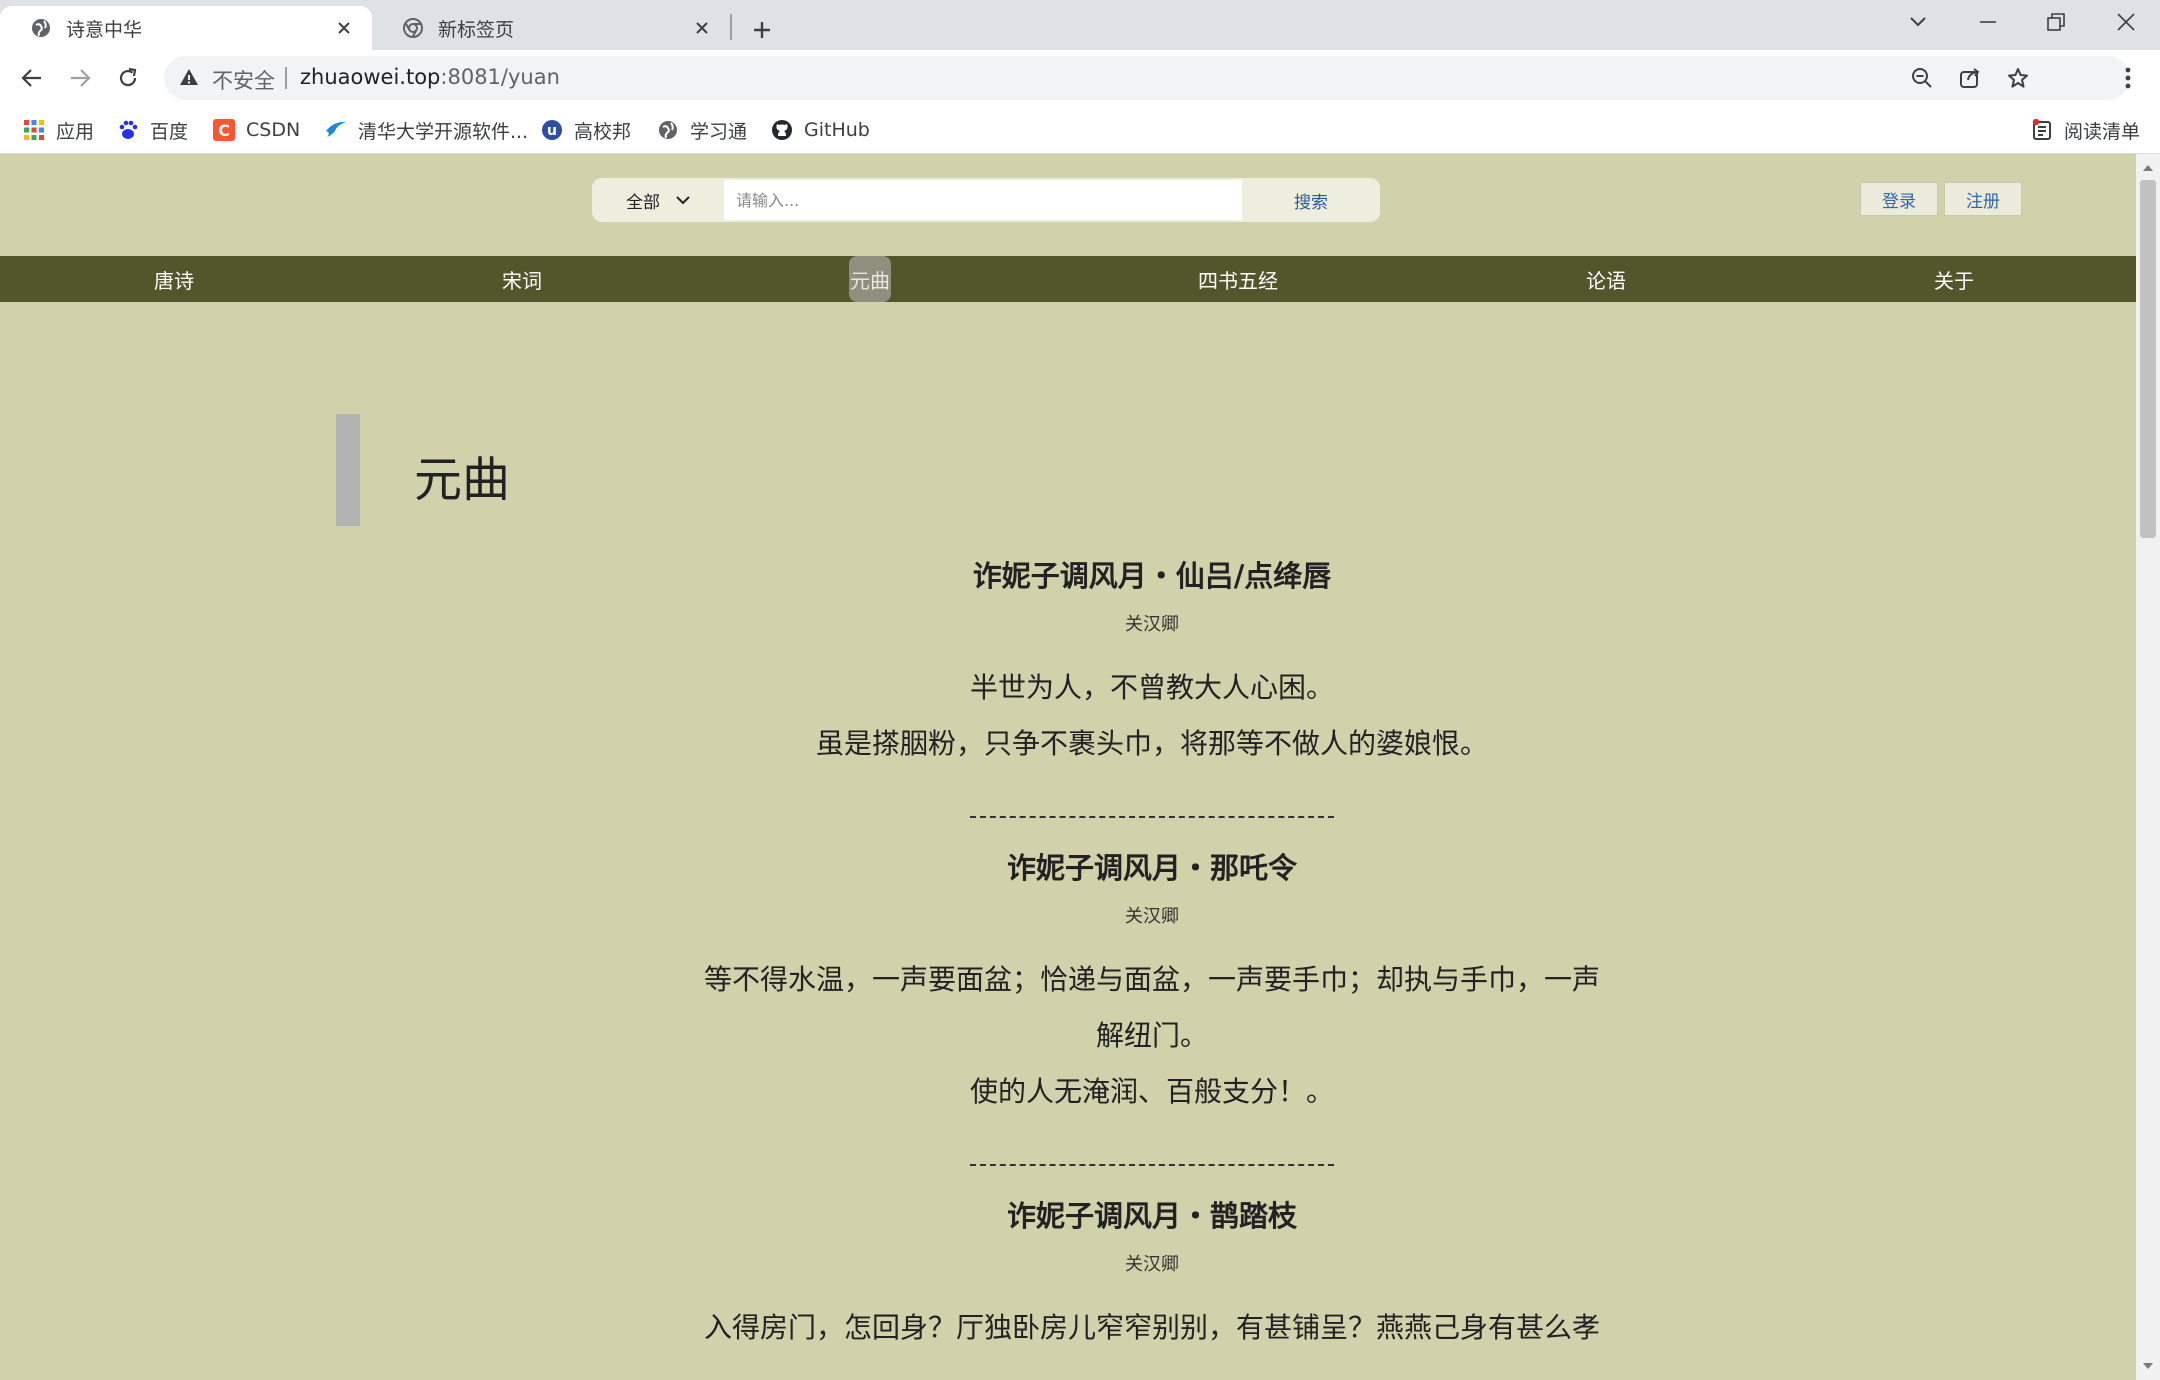 The width and height of the screenshot is (2160, 1380). Describe the element at coordinates (2042, 130) in the screenshot. I see `reading-list-icon` at that location.